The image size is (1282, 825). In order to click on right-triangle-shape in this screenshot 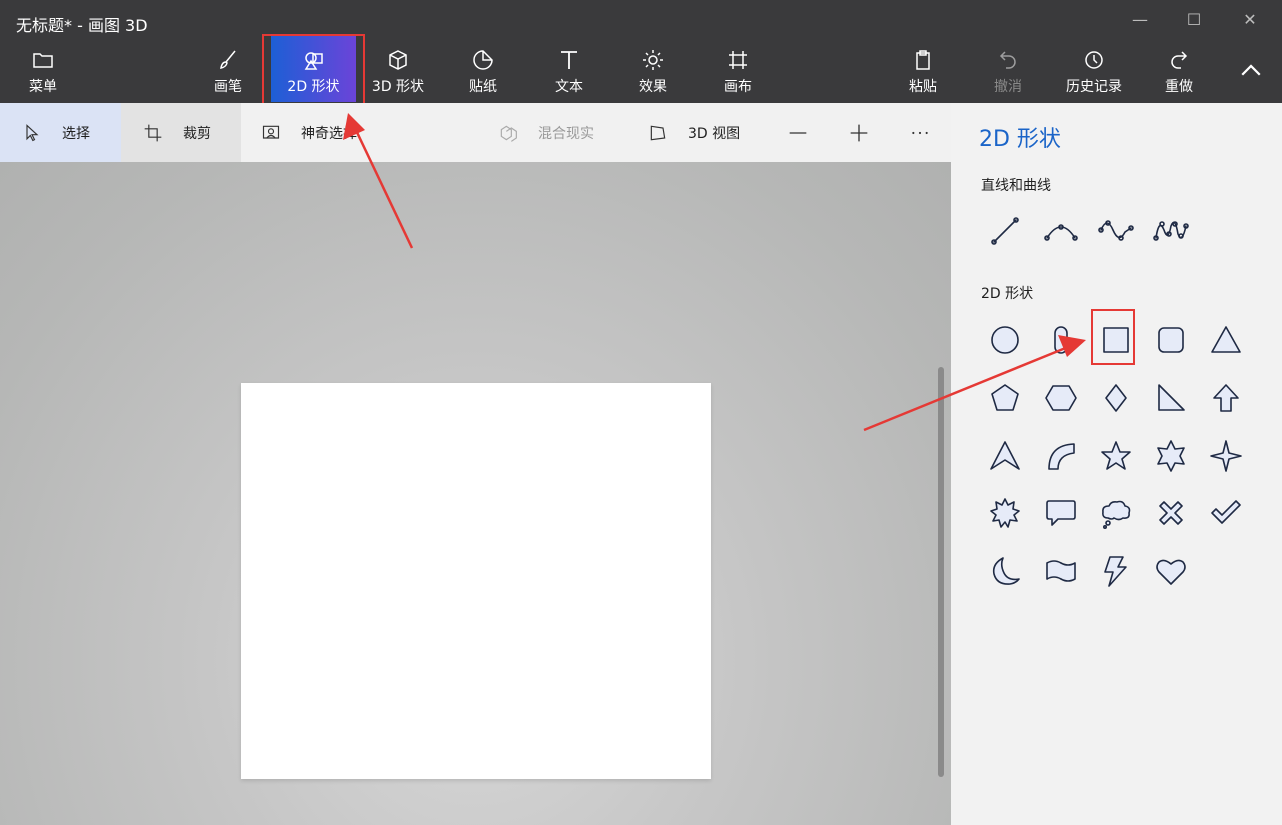, I will do `click(1171, 398)`.